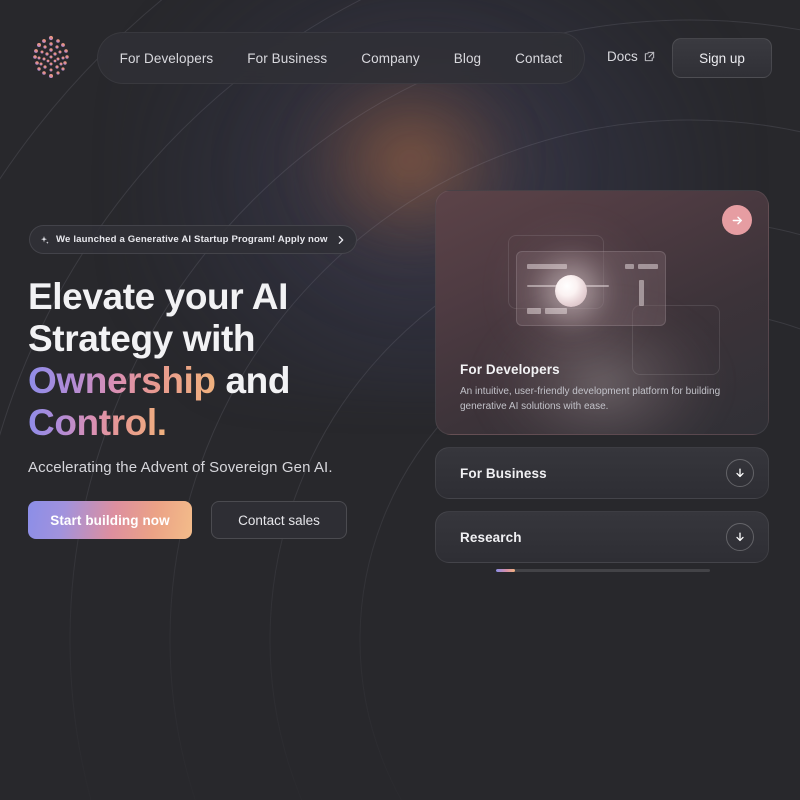 The height and width of the screenshot is (800, 800). Describe the element at coordinates (51, 56) in the screenshot. I see `dotted-sphere-logo-icon` at that location.